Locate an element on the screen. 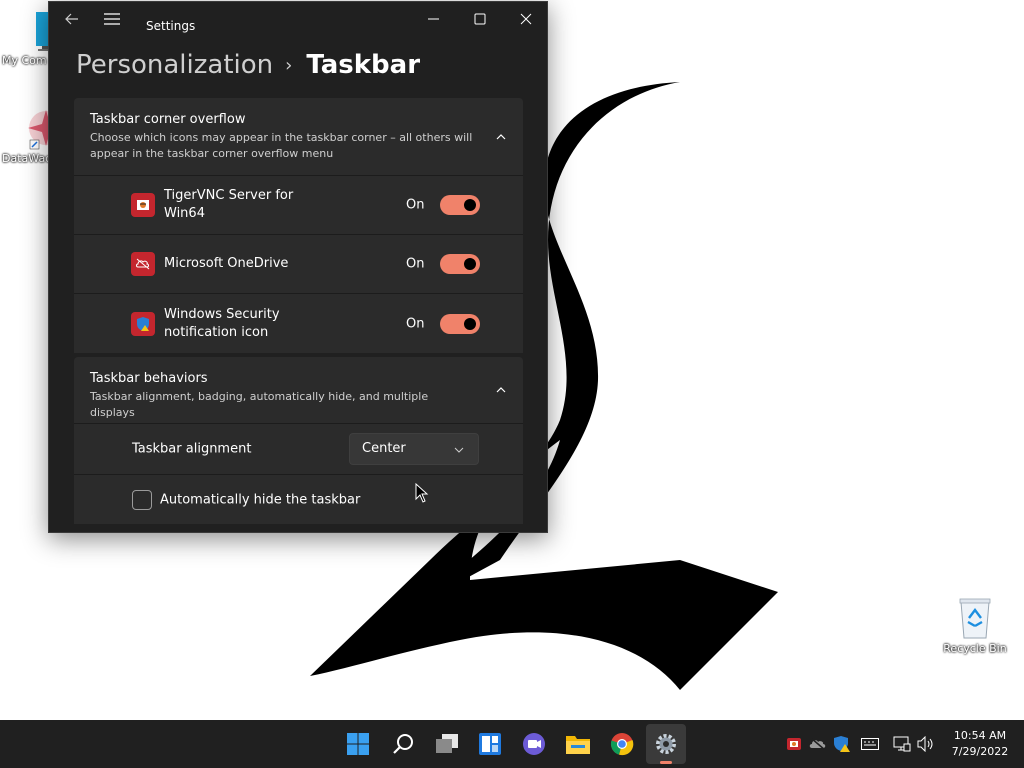 The width and height of the screenshot is (1024, 768). close-icon is located at coordinates (526, 19).